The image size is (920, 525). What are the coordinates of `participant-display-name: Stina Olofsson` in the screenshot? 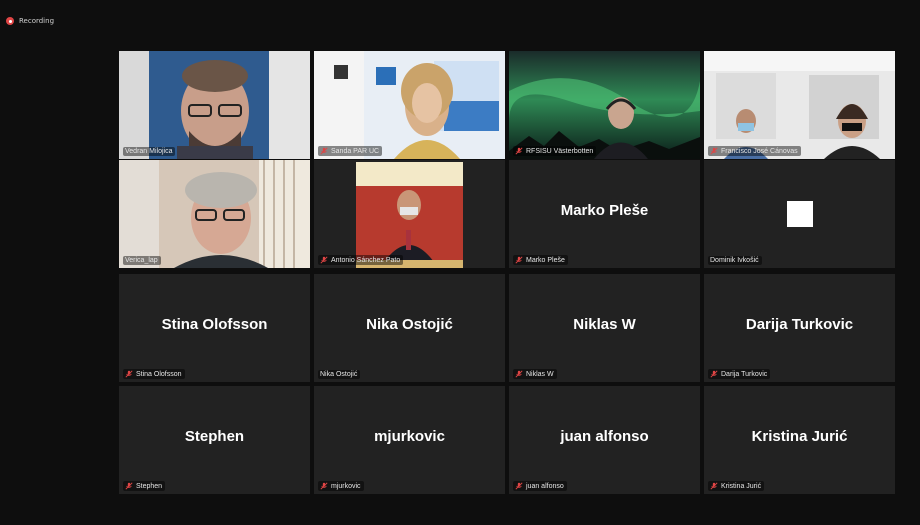 It's located at (214, 324).